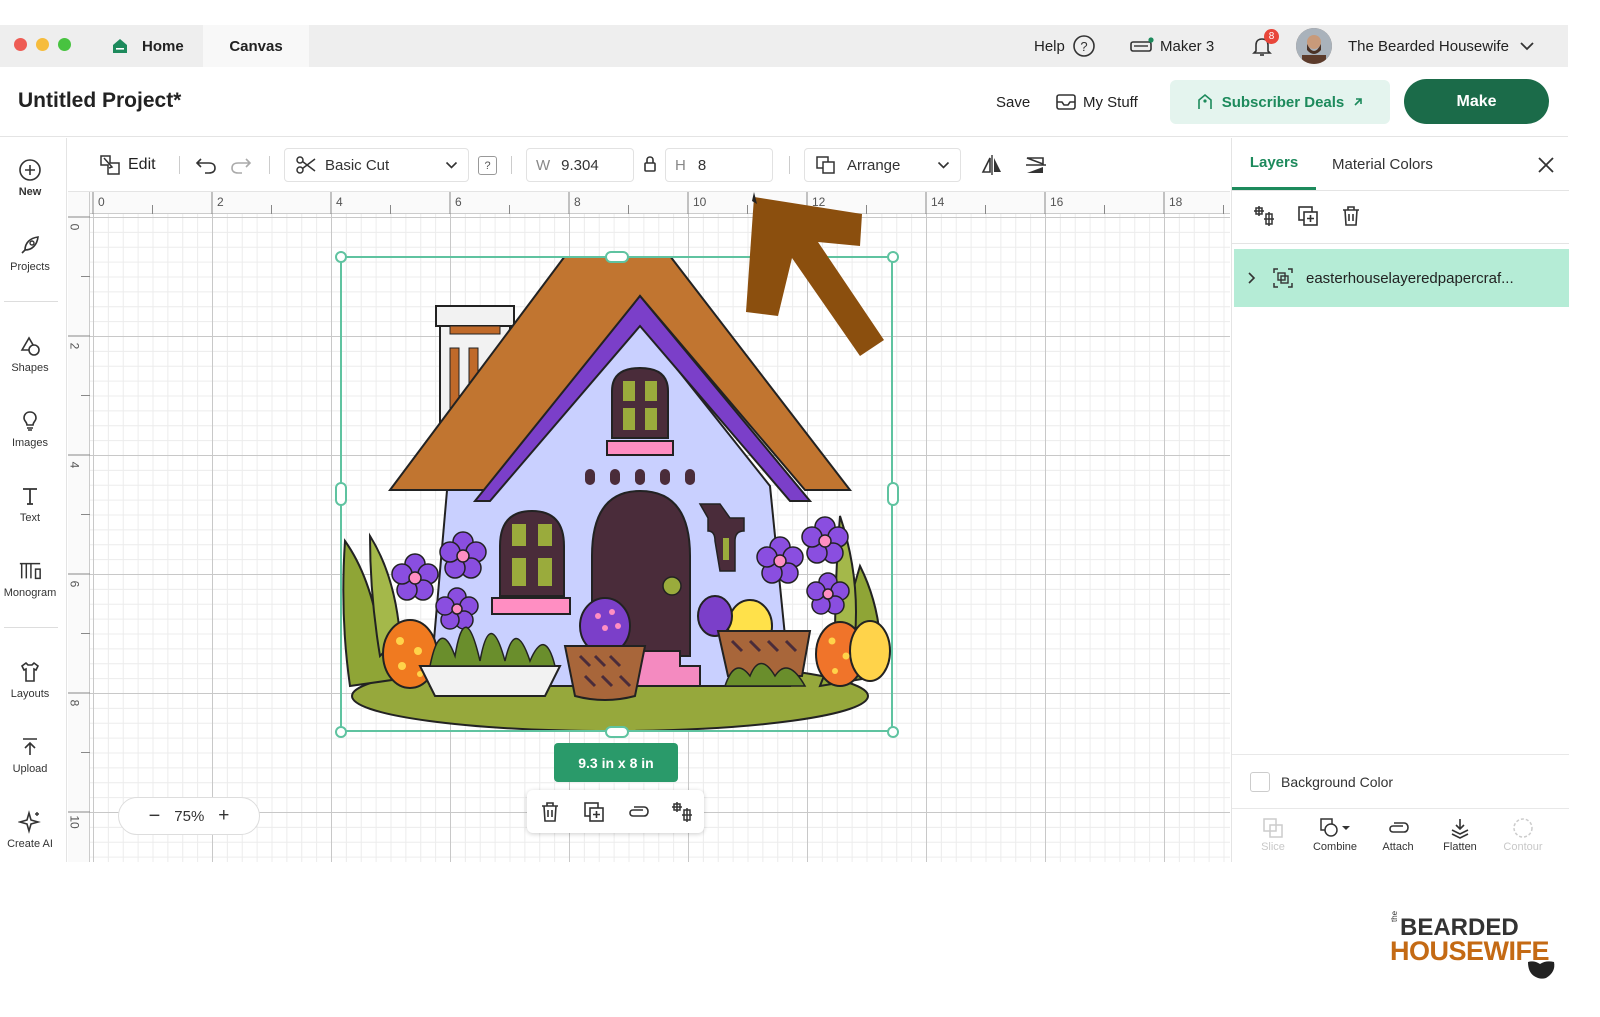 This screenshot has width=1600, height=1017. I want to click on sparkle-icon, so click(30, 822).